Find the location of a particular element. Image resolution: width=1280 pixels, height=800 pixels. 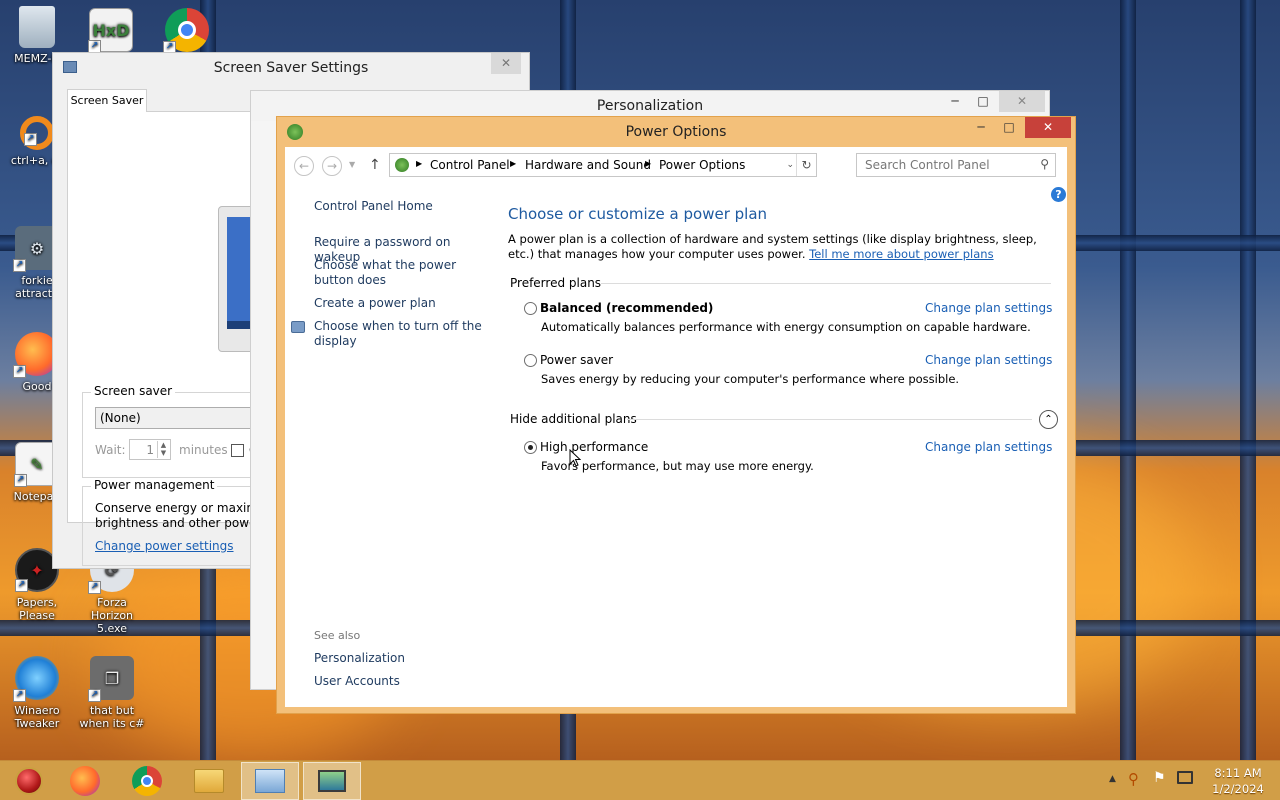

change-plan-settings-high-performance: Change plan settings is located at coordinates (988, 447).